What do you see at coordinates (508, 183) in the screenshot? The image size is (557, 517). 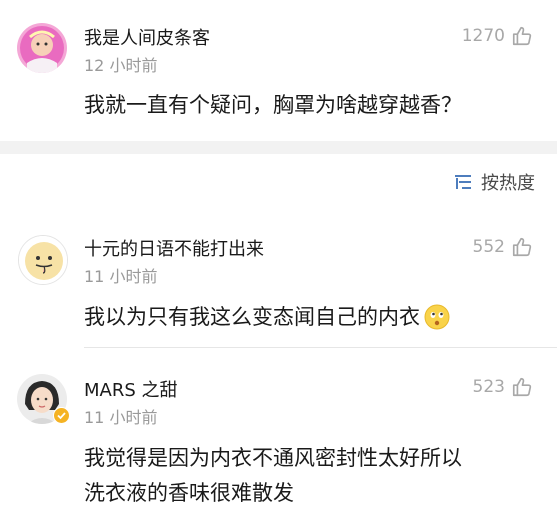 I see `sort-label: 按热度` at bounding box center [508, 183].